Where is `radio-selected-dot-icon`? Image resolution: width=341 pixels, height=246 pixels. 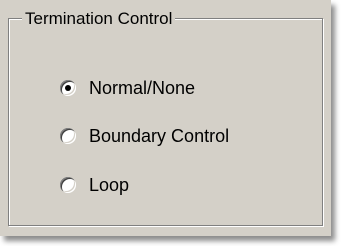
radio-selected-dot-icon is located at coordinates (68, 88).